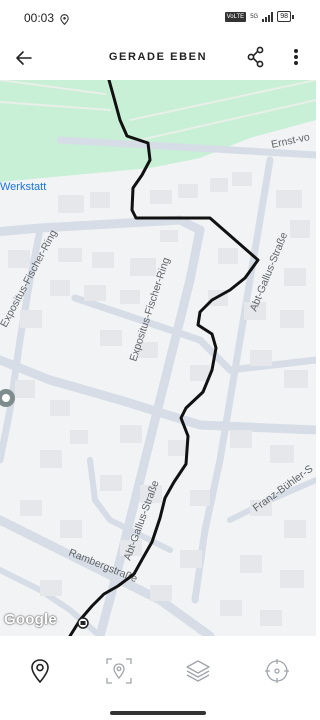  I want to click on app-header: GERADE EBEN, so click(158, 58).